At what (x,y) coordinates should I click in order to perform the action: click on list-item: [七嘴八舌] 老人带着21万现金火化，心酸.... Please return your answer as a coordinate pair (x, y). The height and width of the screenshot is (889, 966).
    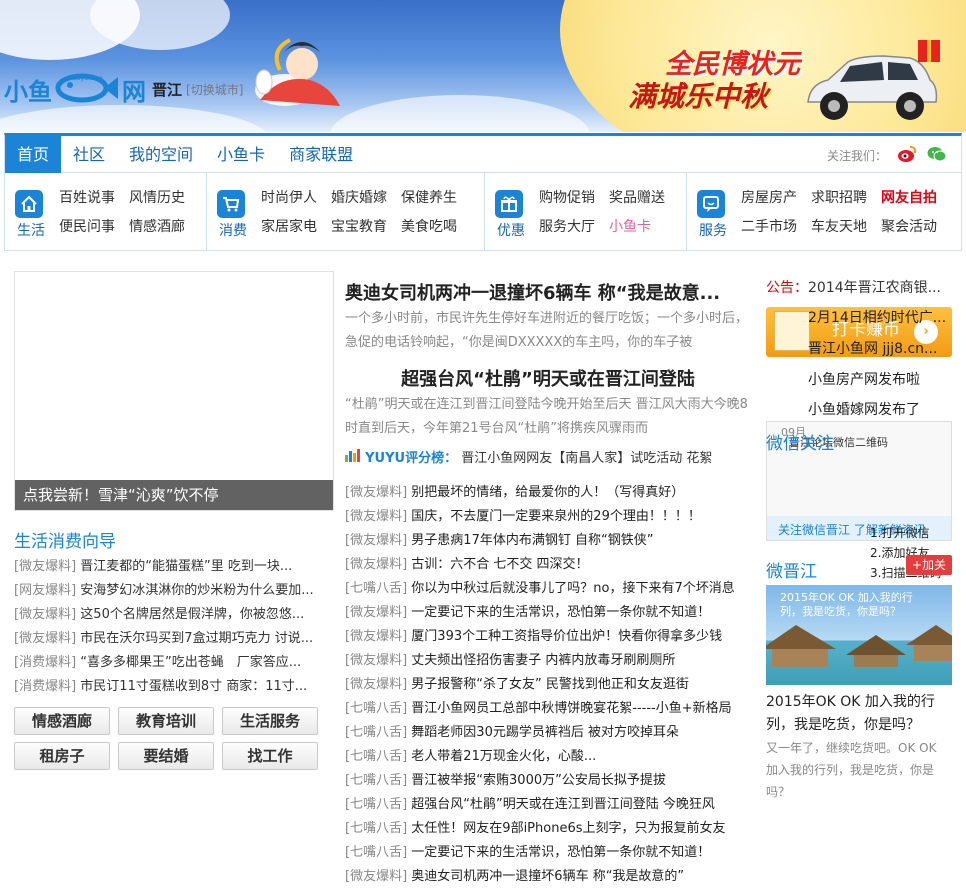
    Looking at the image, I should click on (548, 757).